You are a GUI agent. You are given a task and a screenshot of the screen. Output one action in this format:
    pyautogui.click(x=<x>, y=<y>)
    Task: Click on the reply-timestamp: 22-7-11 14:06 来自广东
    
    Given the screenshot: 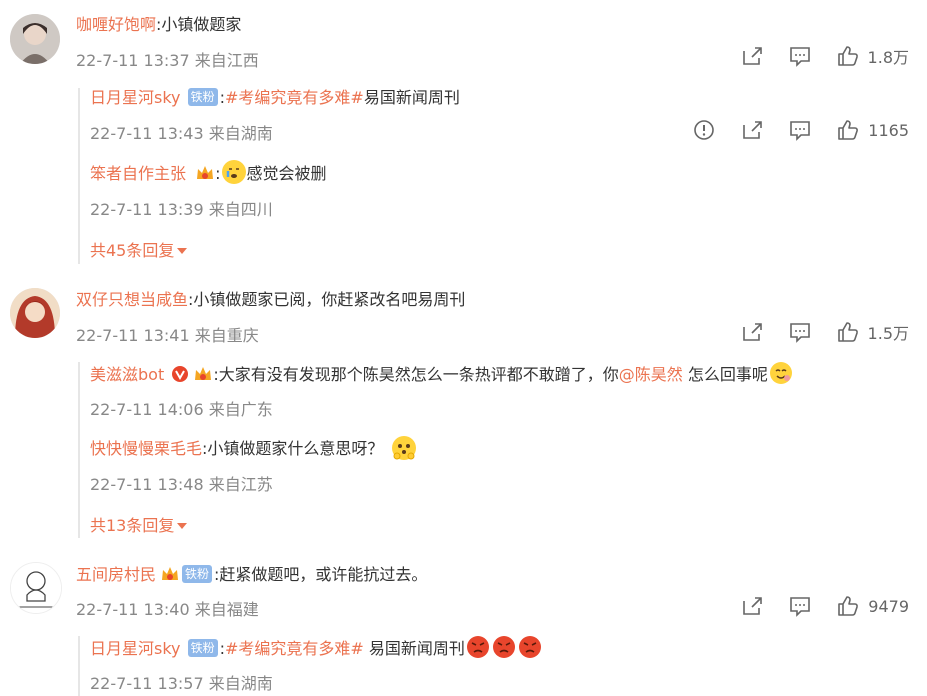 What is the action you would take?
    pyautogui.click(x=181, y=409)
    